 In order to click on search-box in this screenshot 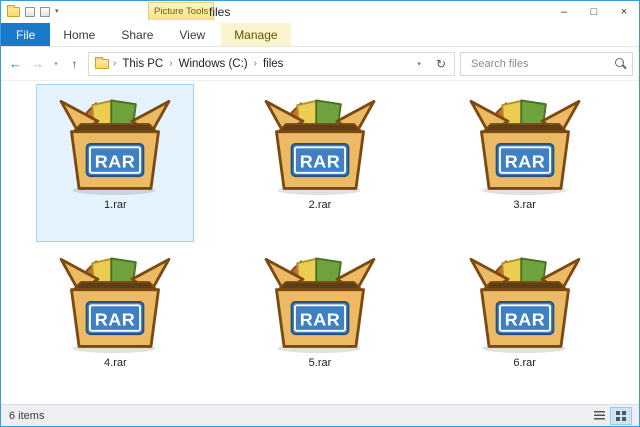, I will do `click(546, 63)`.